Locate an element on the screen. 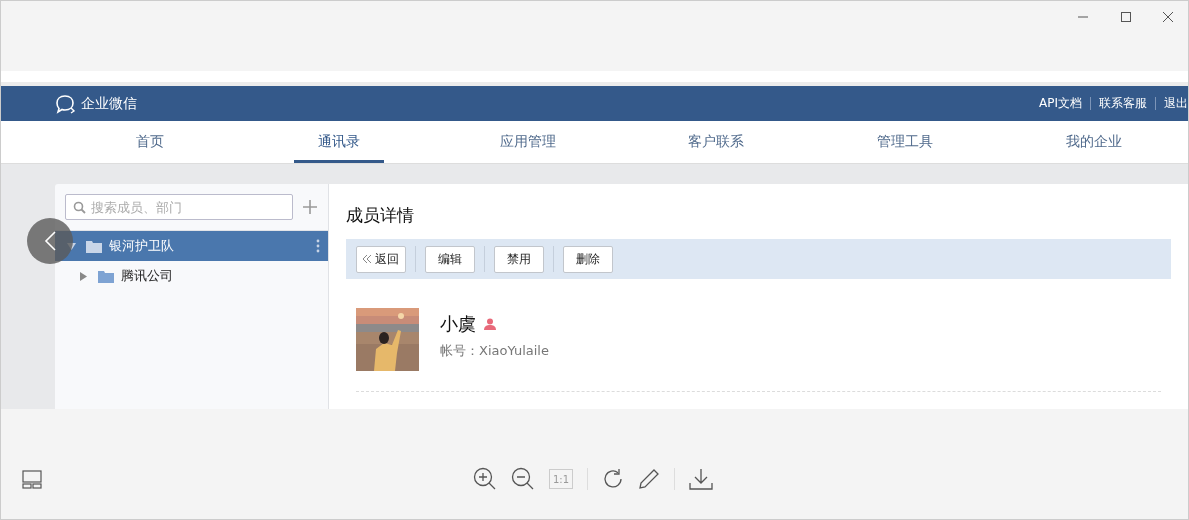 Image resolution: width=1189 pixels, height=520 pixels. back-button: 返回 is located at coordinates (381, 259).